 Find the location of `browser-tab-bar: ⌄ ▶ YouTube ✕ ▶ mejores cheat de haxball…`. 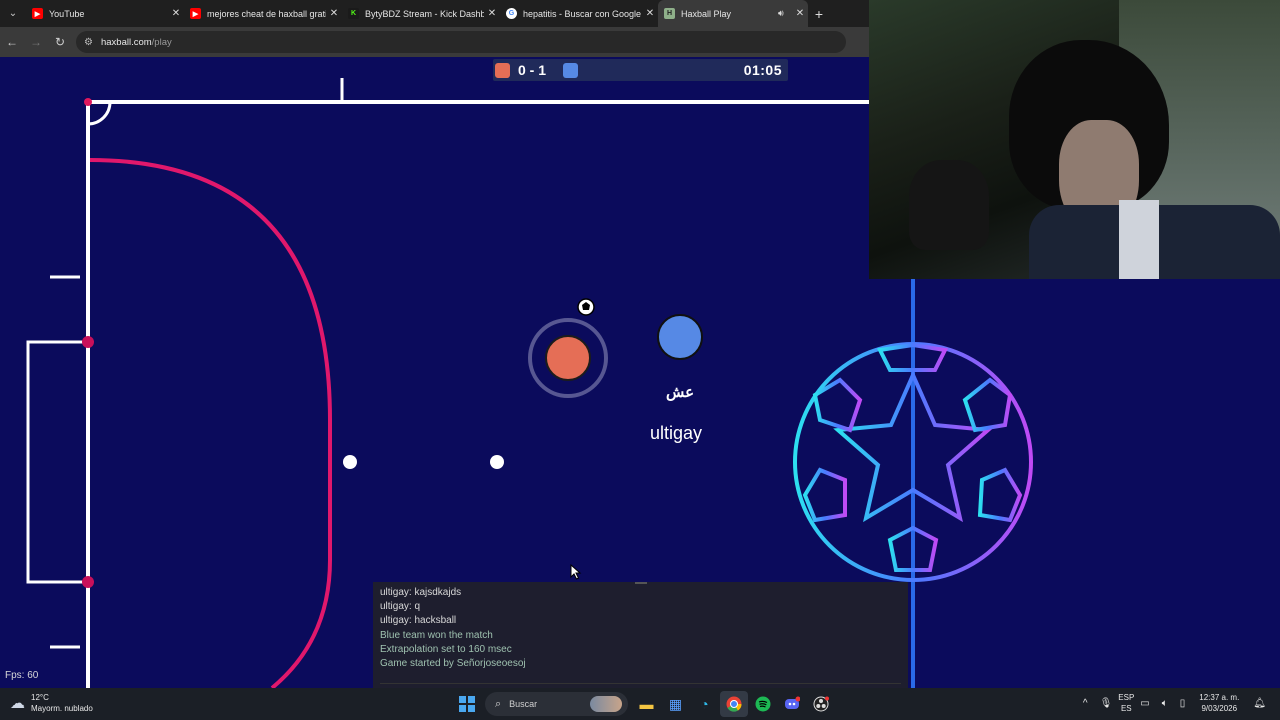

browser-tab-bar: ⌄ ▶ YouTube ✕ ▶ mejores cheat de haxball… is located at coordinates (435, 13).